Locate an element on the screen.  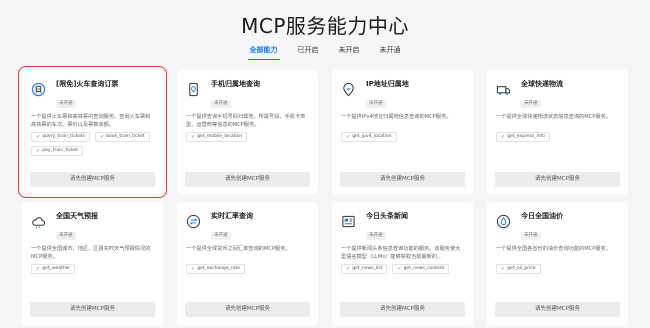
service-description: 一个提供查询手机号码归属地、所属号段、手机卡类型、运营商等信息的MCP服务。 is located at coordinates (246, 121).